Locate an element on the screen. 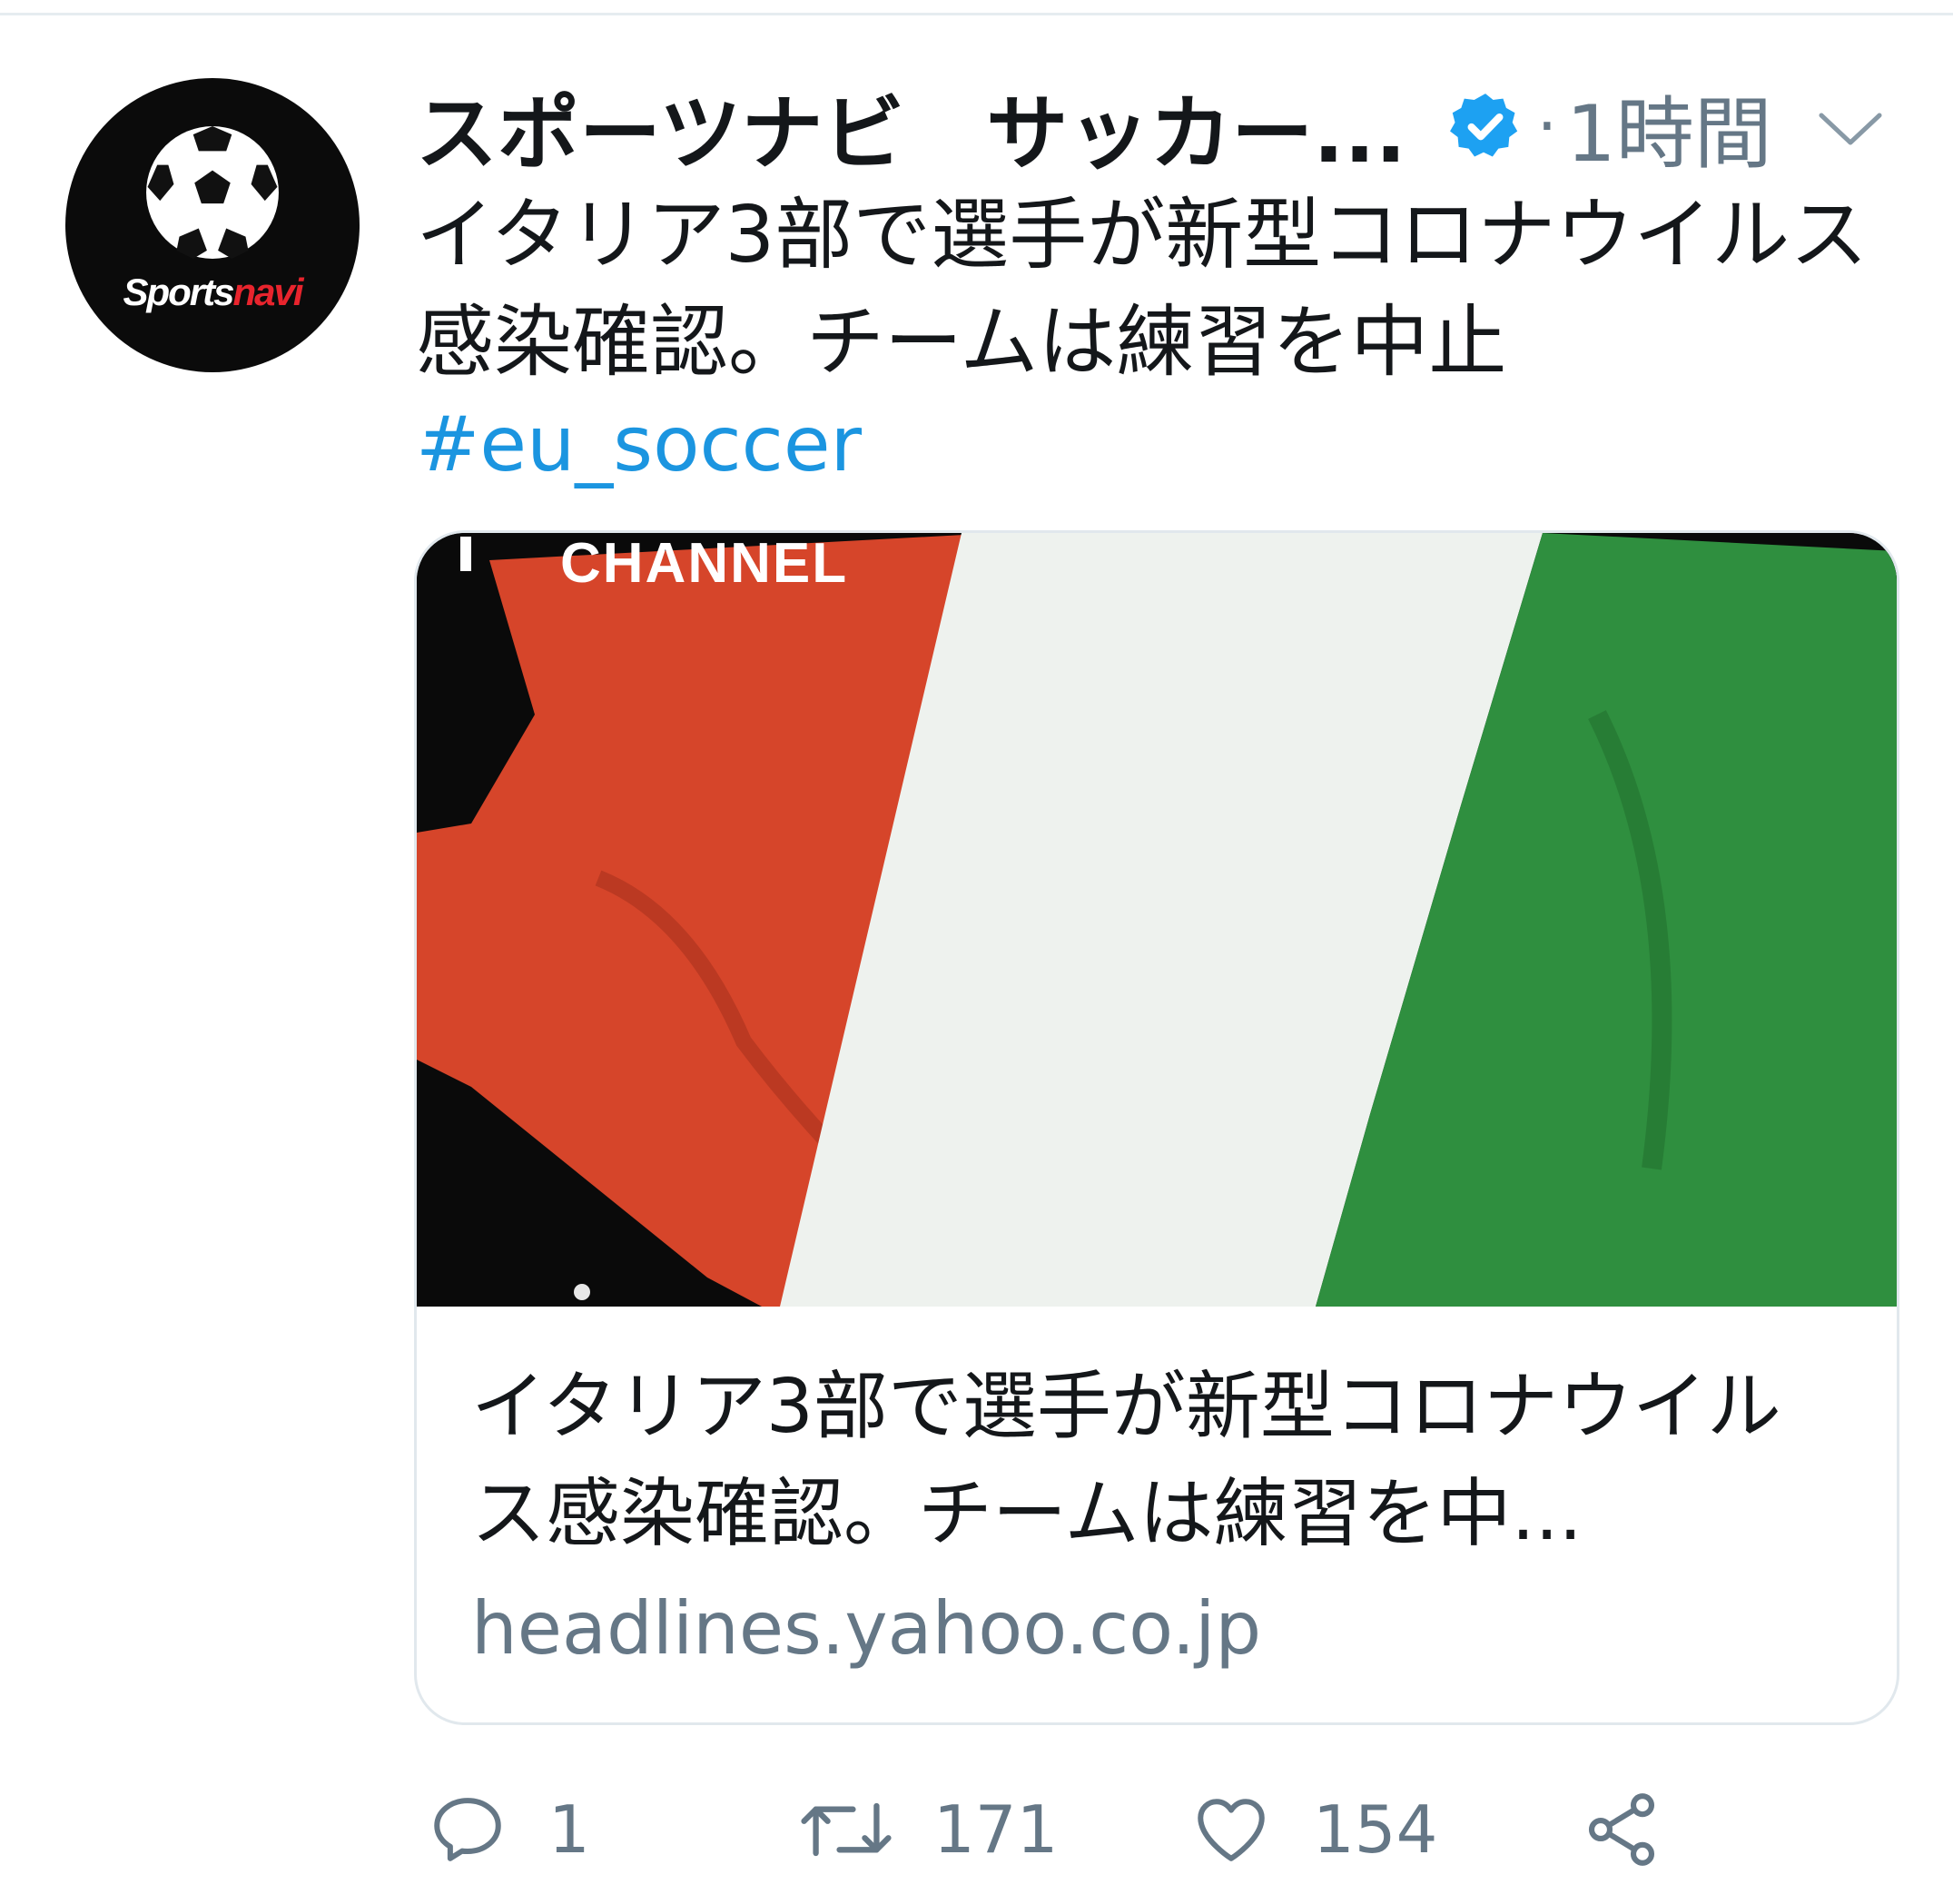 The width and height of the screenshot is (1953, 1904). tweet-timestamp: 1時間 is located at coordinates (1669, 127).